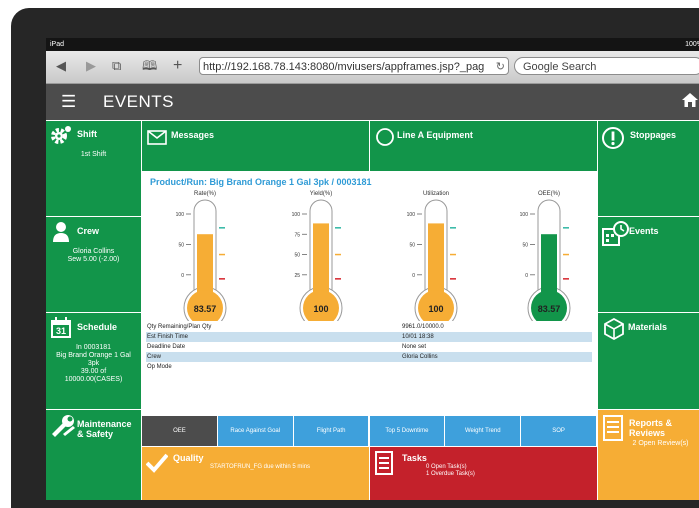 Image resolution: width=699 pixels, height=508 pixels. I want to click on gauge-title: Utilization, so click(436, 194).